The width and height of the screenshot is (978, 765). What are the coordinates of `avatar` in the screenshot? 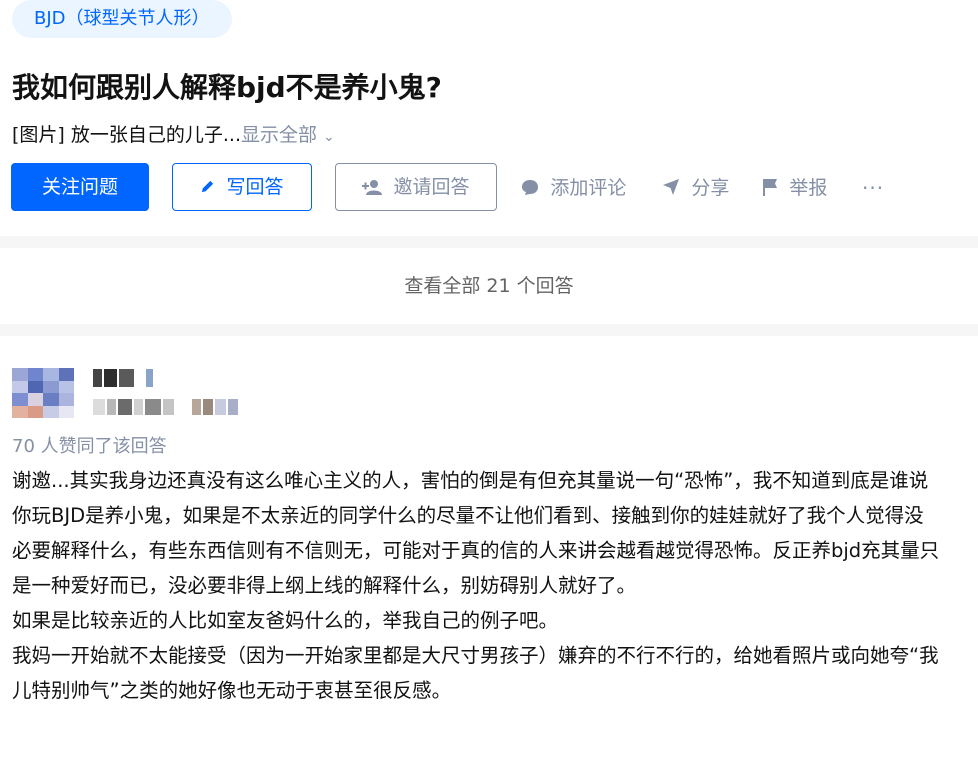 It's located at (43, 393).